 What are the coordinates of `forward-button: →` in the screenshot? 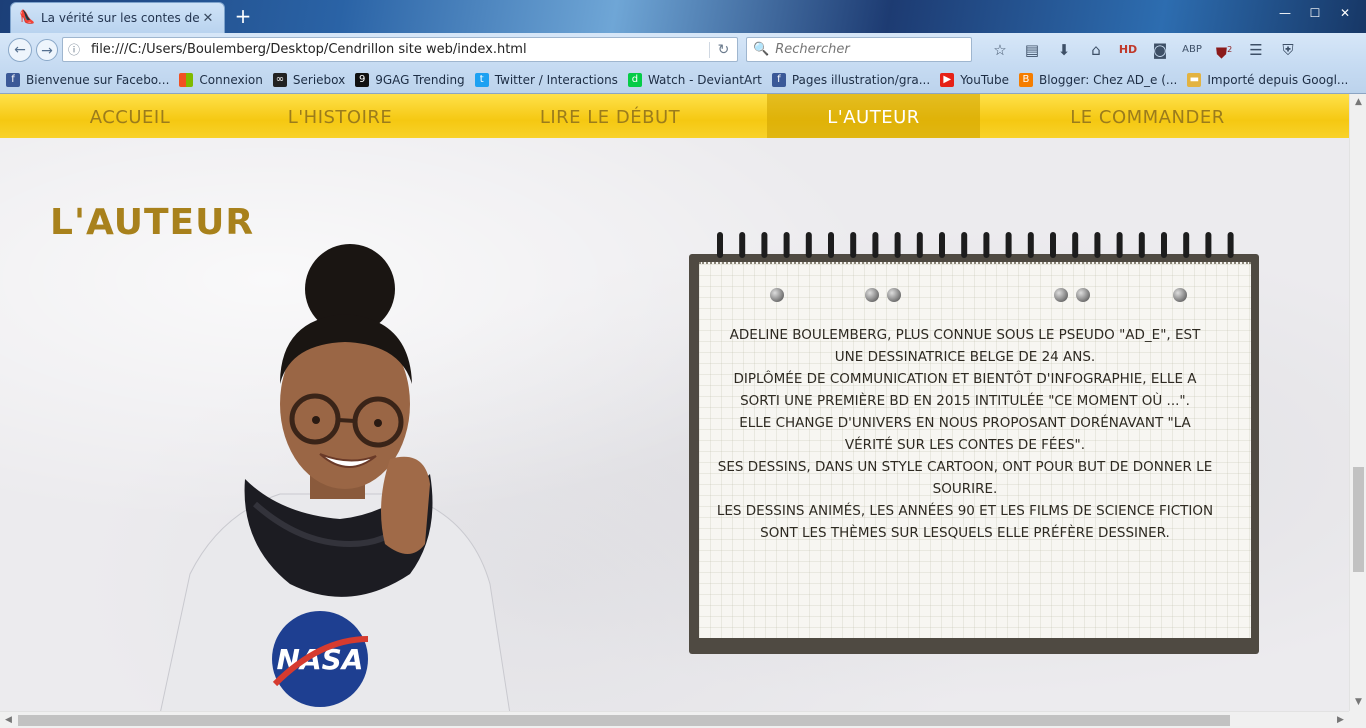 It's located at (47, 50).